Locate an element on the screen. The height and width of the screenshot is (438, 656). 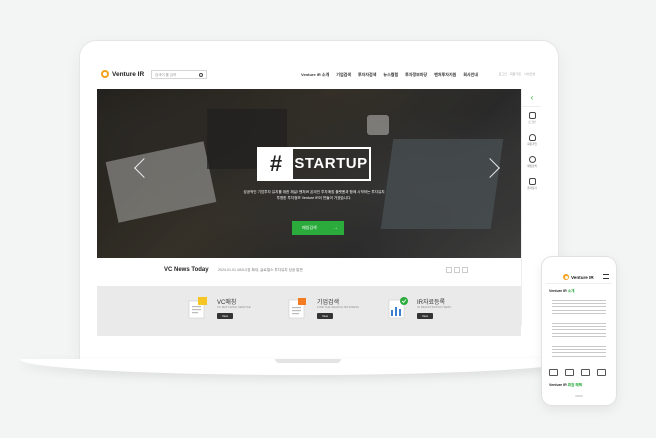
ir-register-icon is located at coordinates (398, 308).